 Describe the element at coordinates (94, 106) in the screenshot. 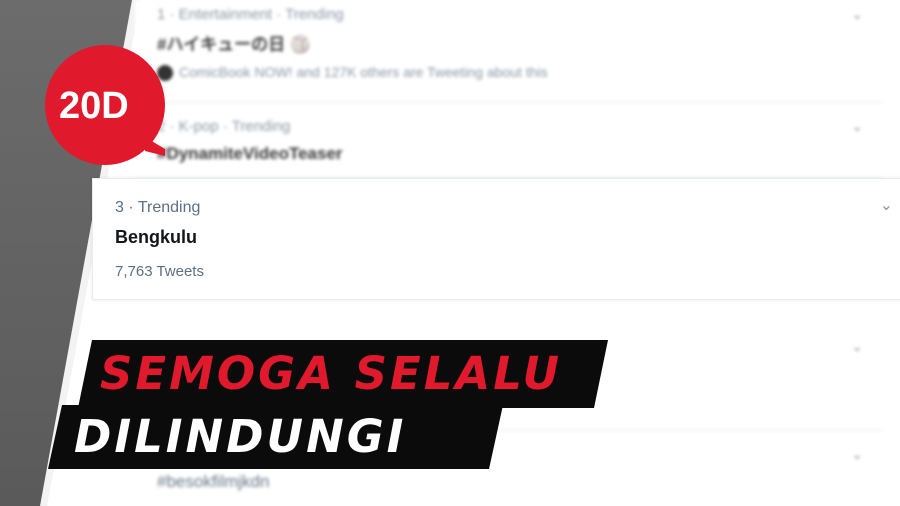

I see `logo-text: 20D` at that location.